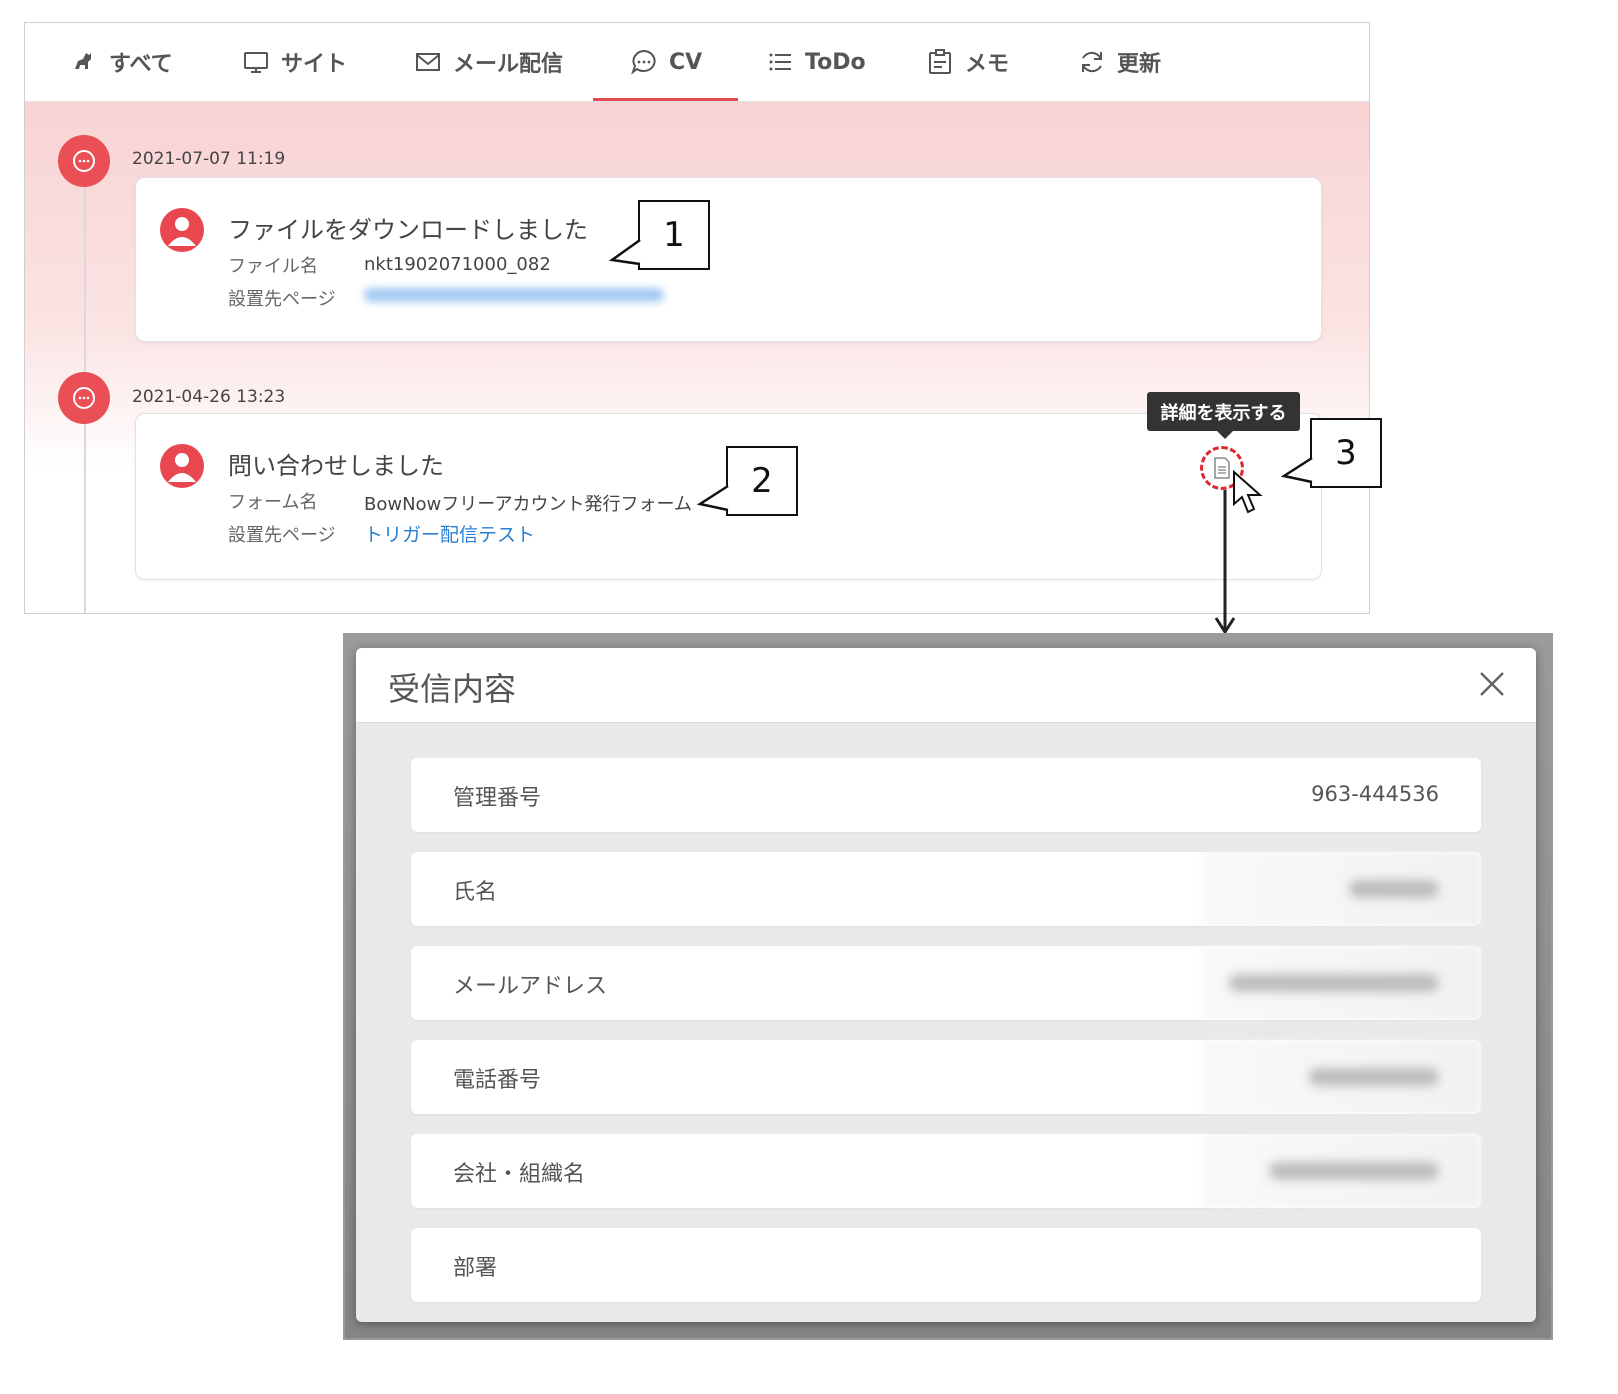 The image size is (1618, 1394). Describe the element at coordinates (1223, 415) in the screenshot. I see `tooltip: 詳細を表示する` at that location.